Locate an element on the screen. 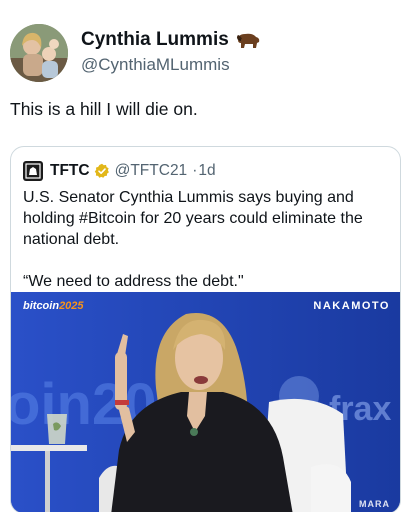  author-display-name: Cynthia Lummis is located at coordinates (155, 40).